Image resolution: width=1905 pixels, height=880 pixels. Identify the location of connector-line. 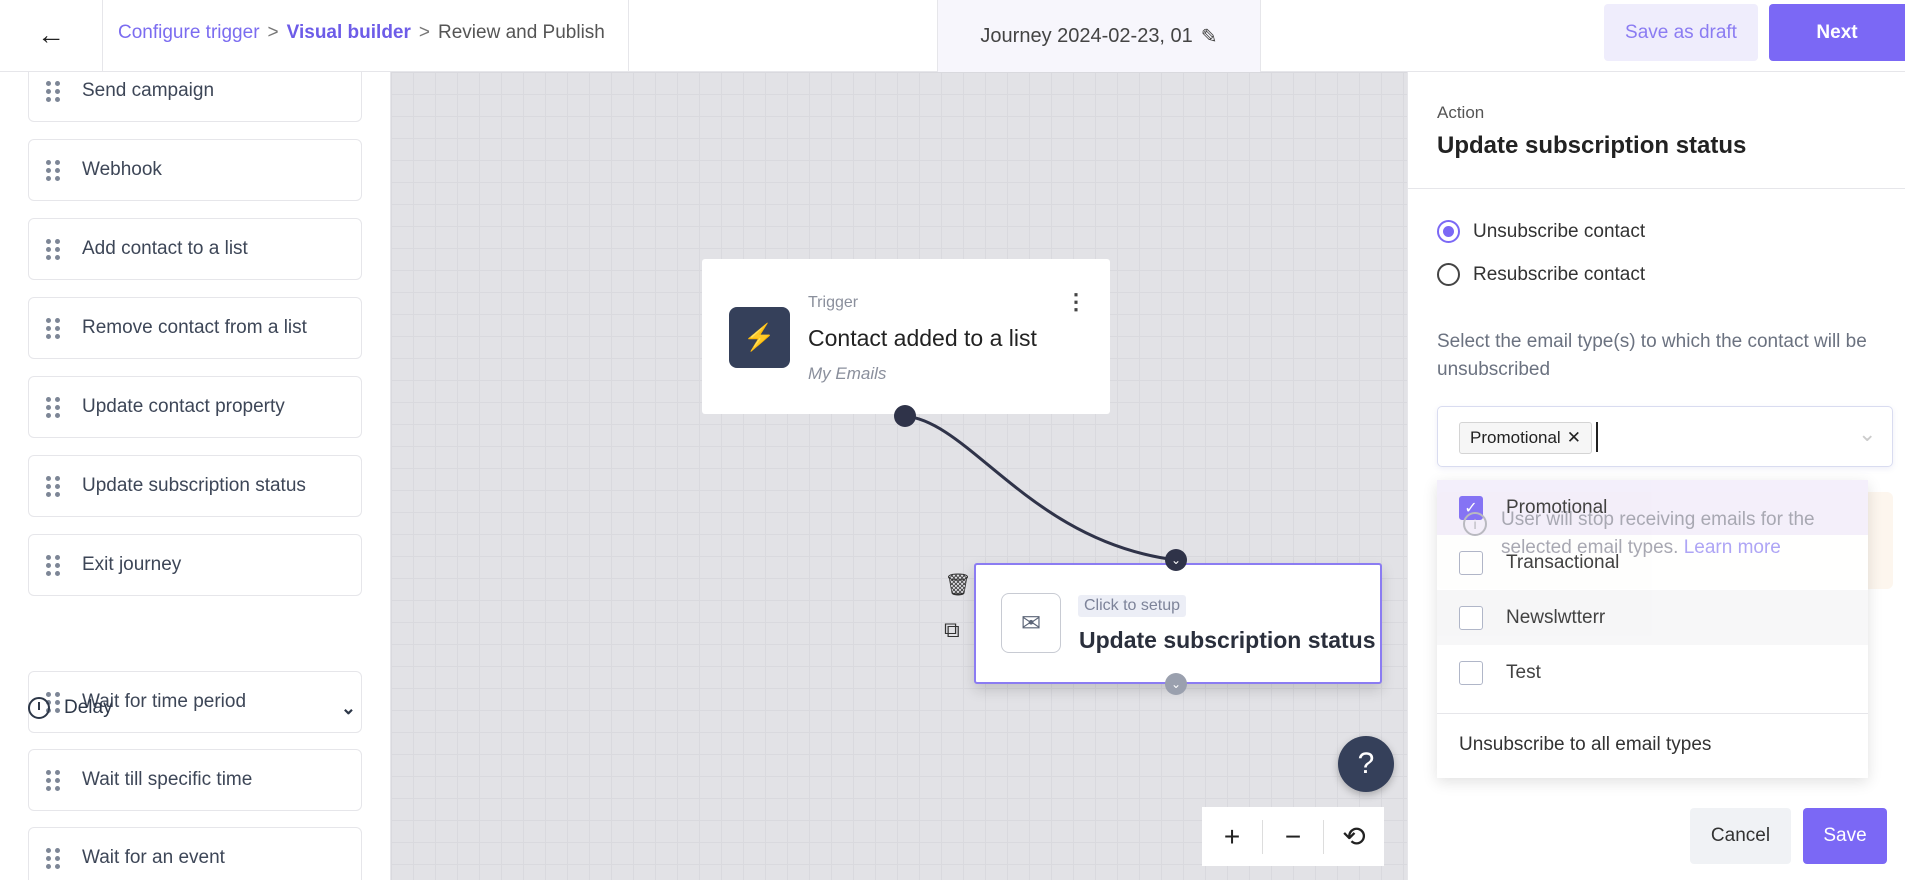
(1040, 488).